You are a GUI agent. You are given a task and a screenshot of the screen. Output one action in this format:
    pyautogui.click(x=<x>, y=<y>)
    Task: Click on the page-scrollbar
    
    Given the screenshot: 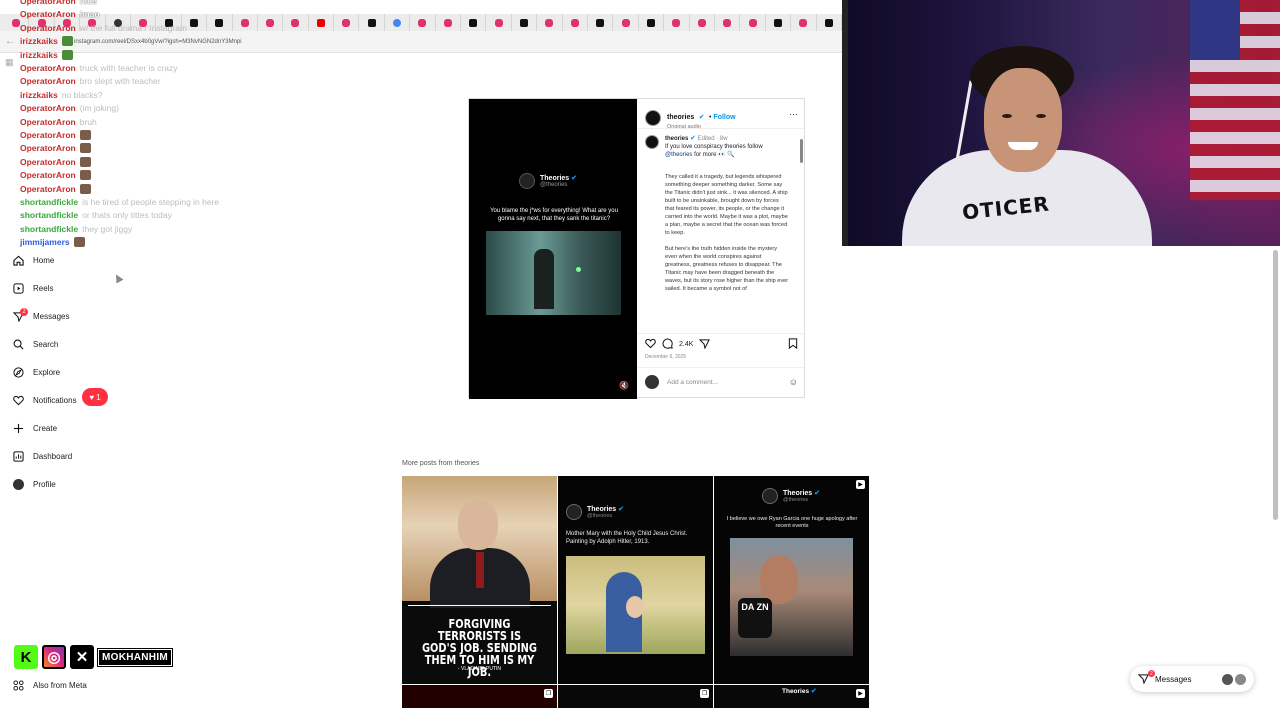 What is the action you would take?
    pyautogui.click(x=1275, y=385)
    